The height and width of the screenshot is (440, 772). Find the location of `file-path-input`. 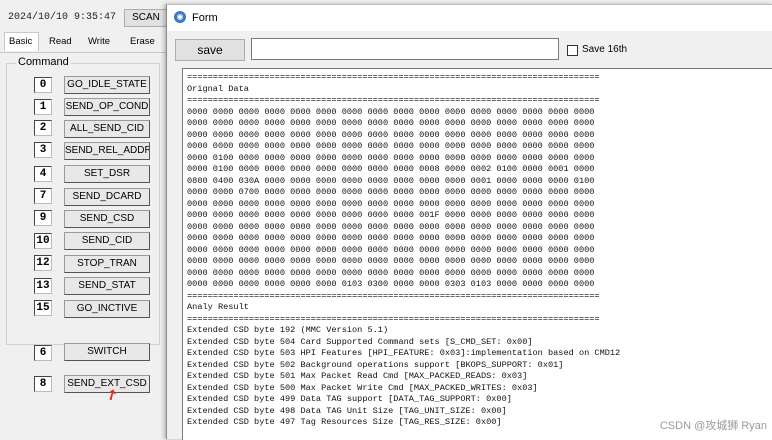

file-path-input is located at coordinates (405, 49).